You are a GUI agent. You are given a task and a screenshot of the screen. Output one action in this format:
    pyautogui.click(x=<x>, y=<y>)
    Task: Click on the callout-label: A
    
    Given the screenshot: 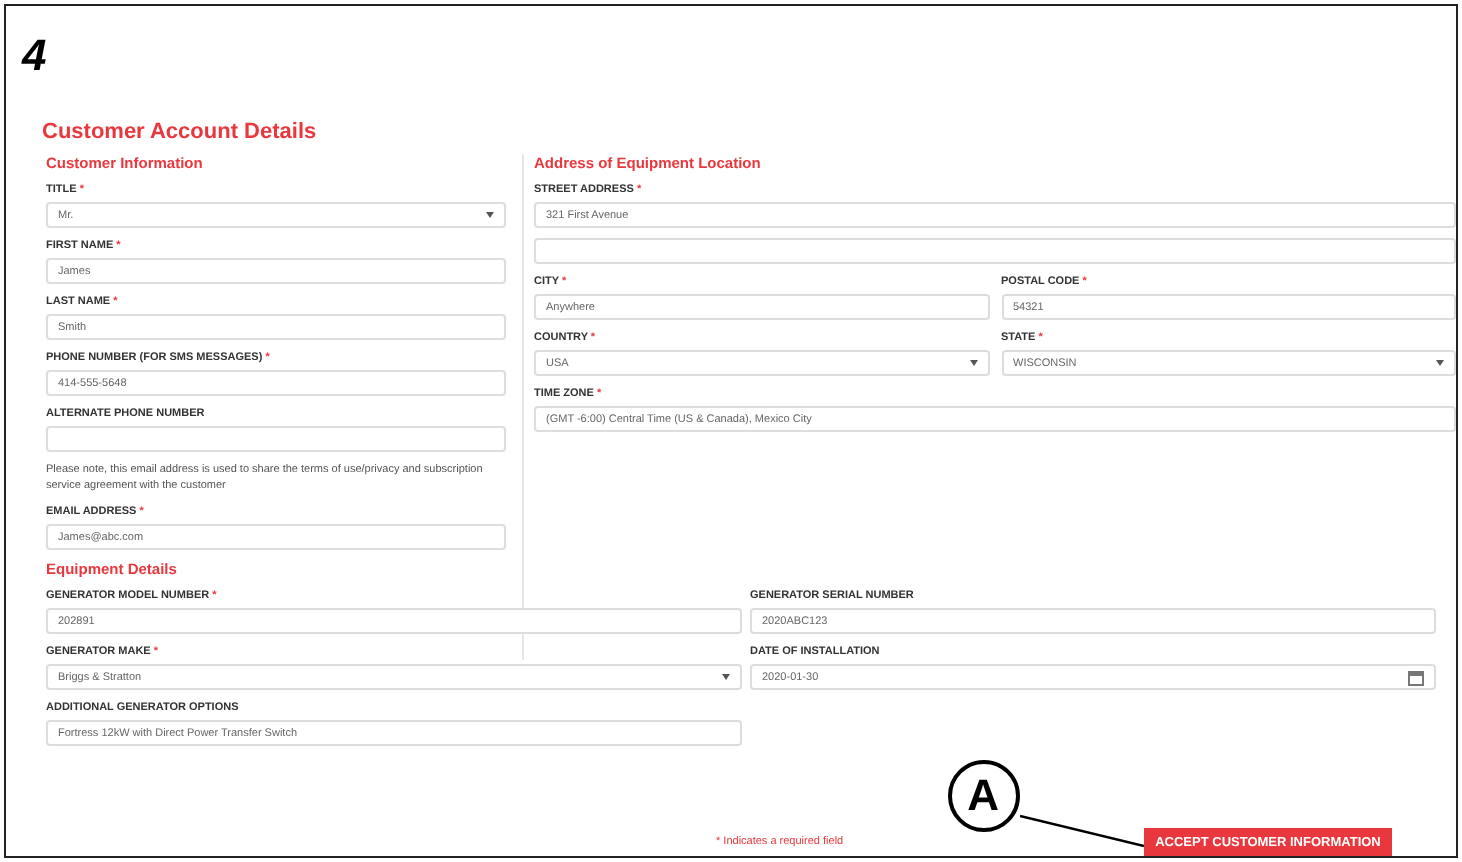 What is the action you would take?
    pyautogui.click(x=983, y=796)
    